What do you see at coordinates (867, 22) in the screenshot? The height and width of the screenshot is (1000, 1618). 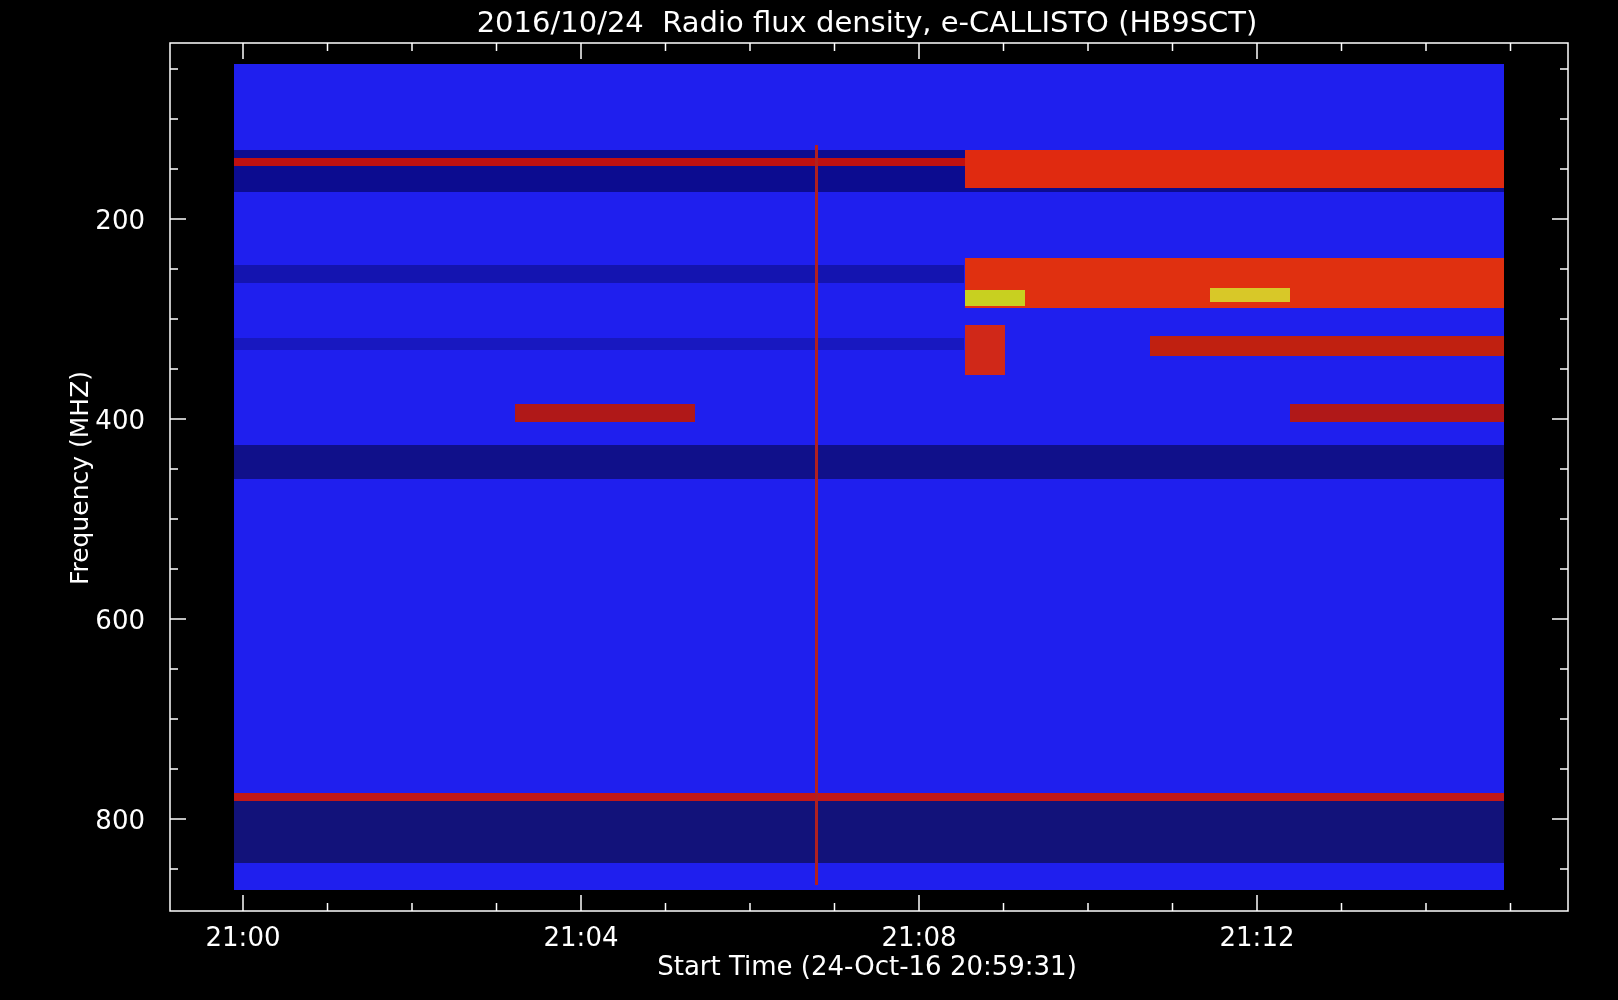 I see `chart-title: 2016/10/24 Radio flux density, e-CALLISTO (HB9SCT)` at bounding box center [867, 22].